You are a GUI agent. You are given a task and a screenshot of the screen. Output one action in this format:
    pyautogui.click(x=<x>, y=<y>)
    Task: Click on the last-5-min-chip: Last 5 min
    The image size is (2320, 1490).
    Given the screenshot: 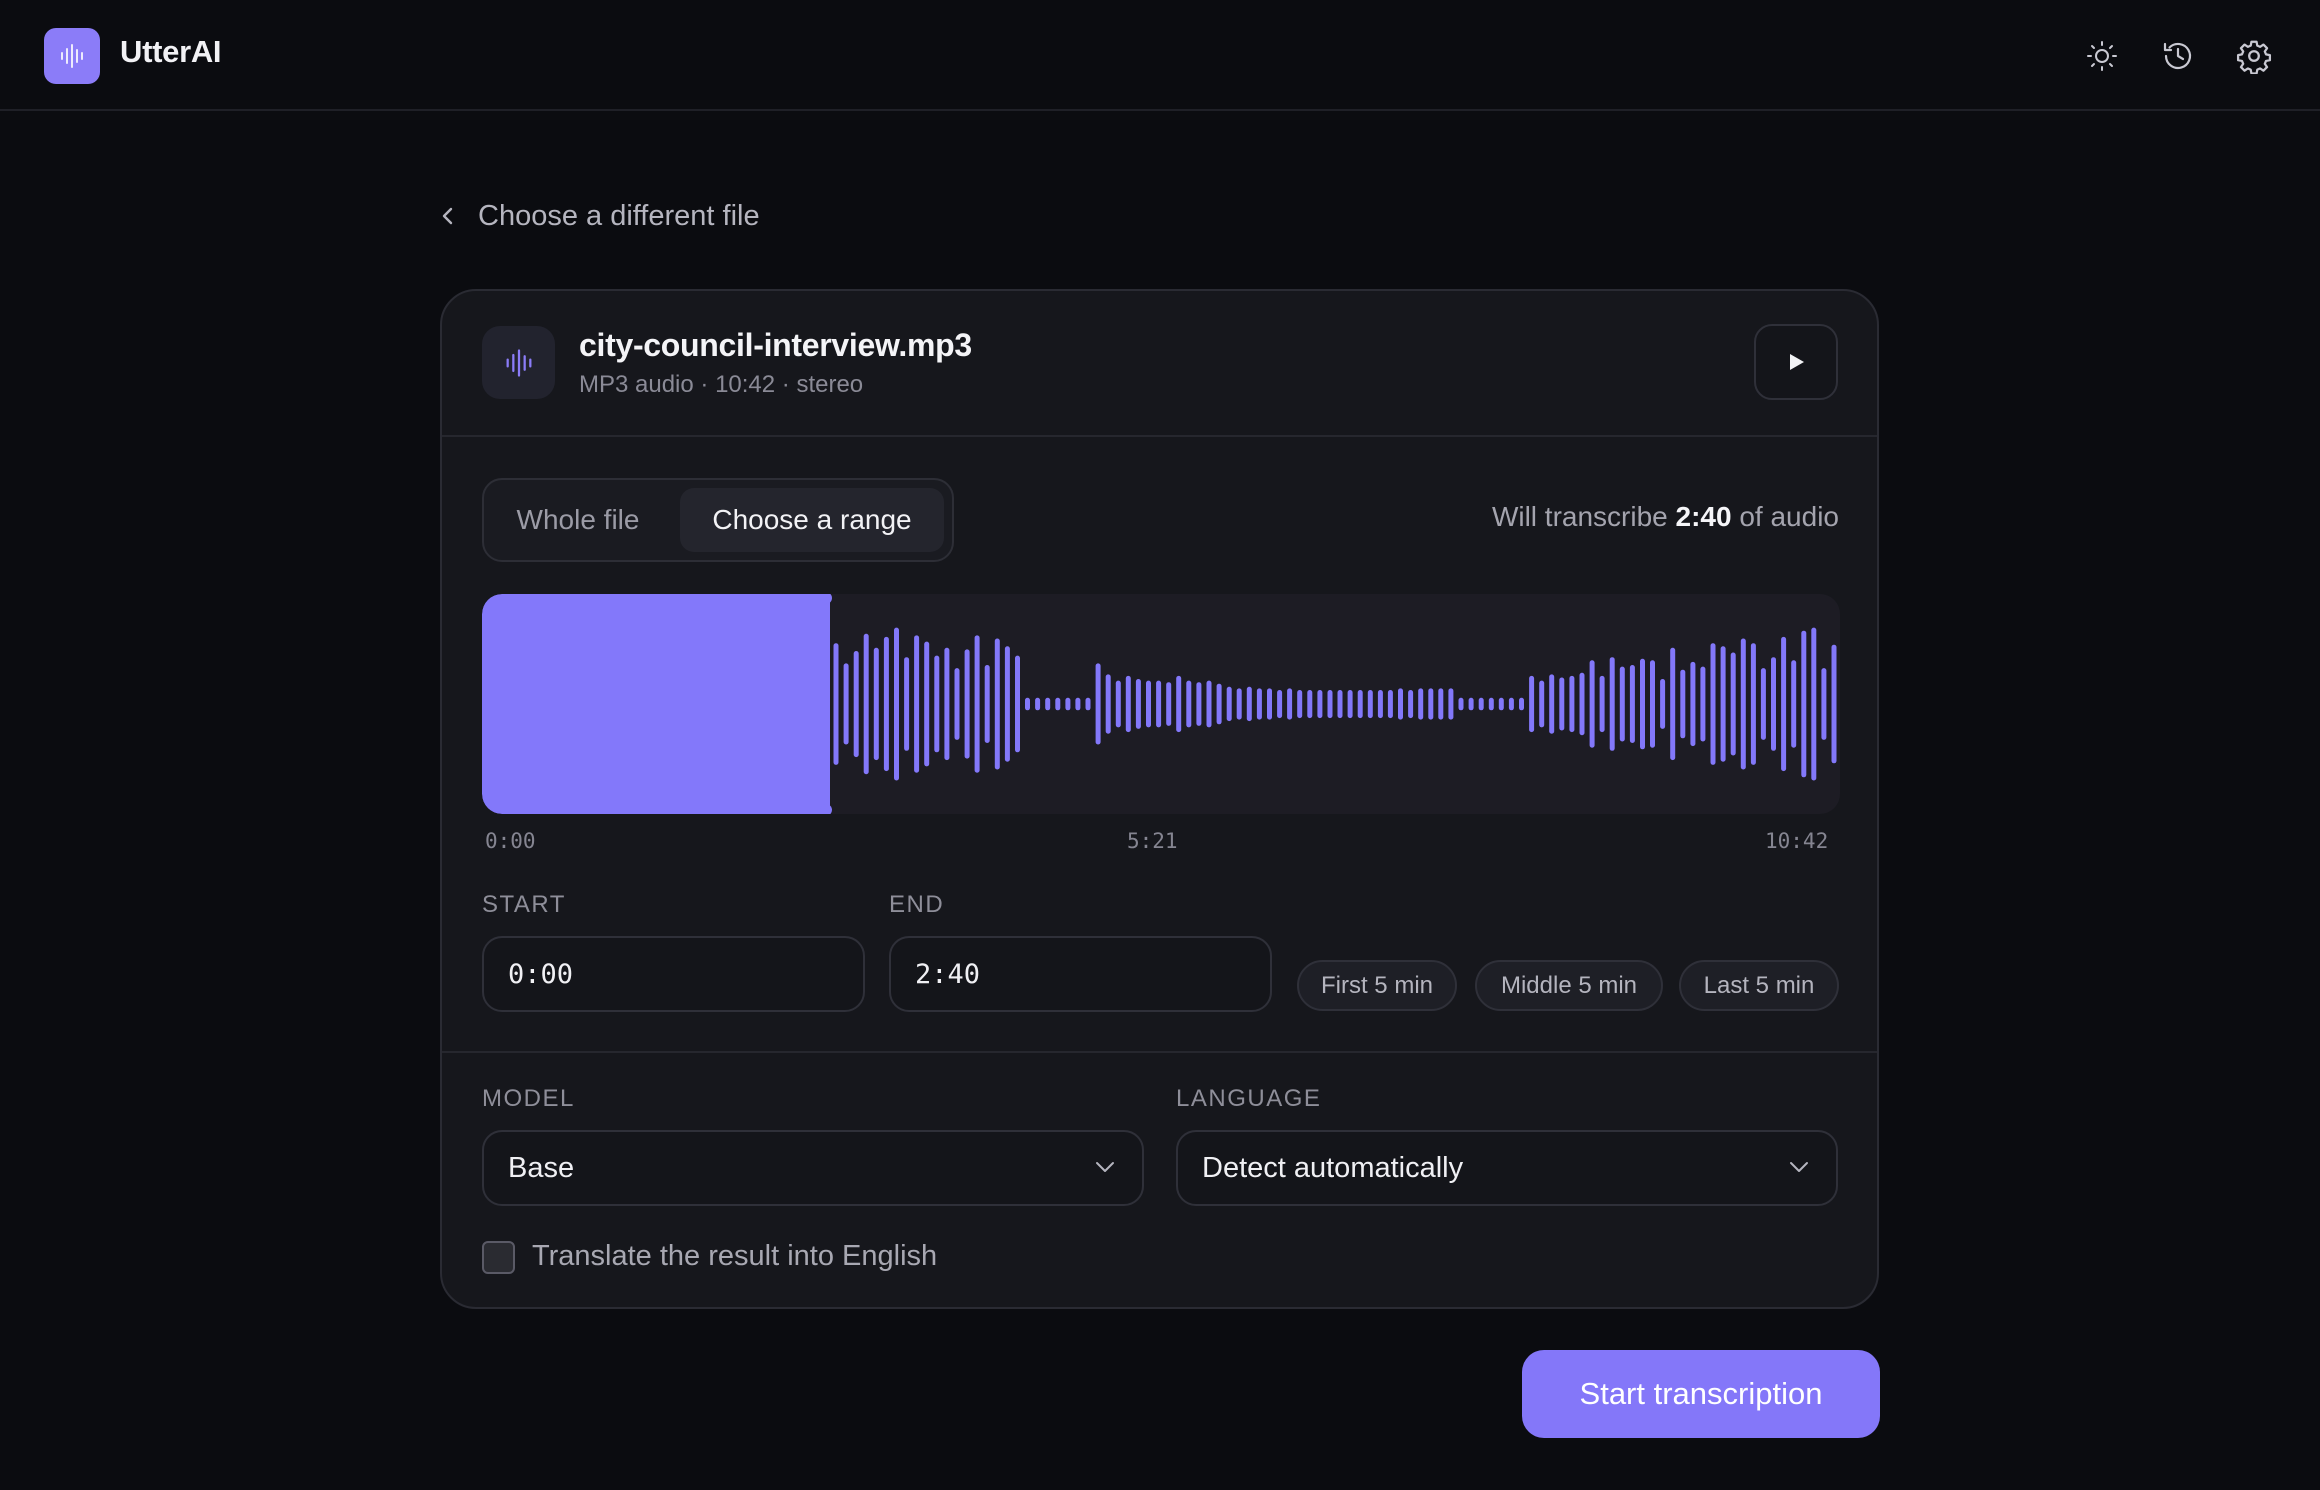 What is the action you would take?
    pyautogui.click(x=1759, y=985)
    